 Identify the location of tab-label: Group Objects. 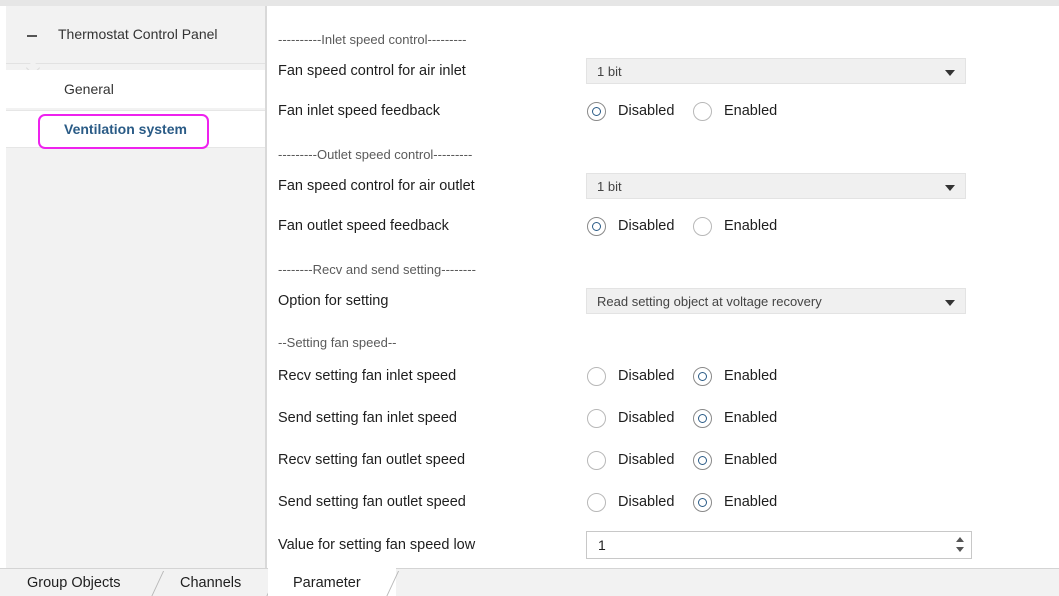
(74, 583).